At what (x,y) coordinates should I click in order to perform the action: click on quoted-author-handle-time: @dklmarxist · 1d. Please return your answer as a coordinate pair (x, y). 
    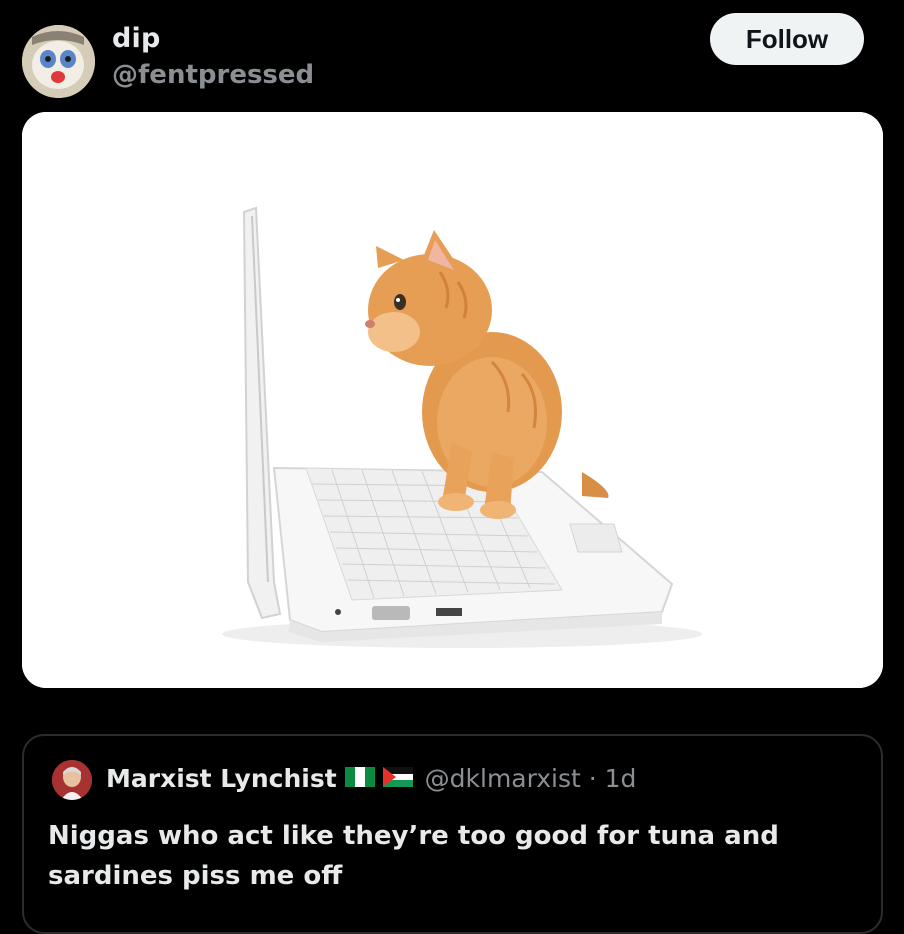
    Looking at the image, I should click on (531, 778).